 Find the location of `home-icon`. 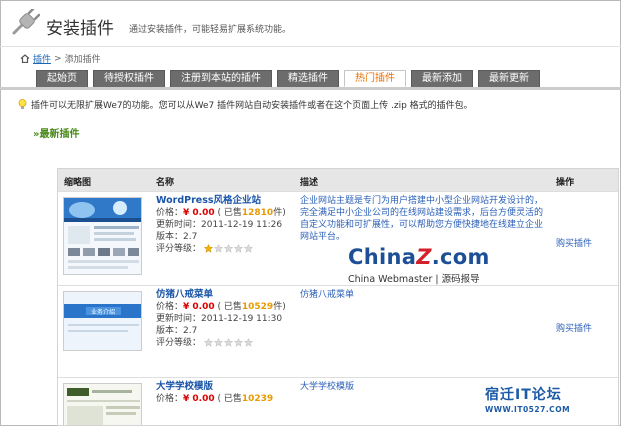

home-icon is located at coordinates (25, 58).